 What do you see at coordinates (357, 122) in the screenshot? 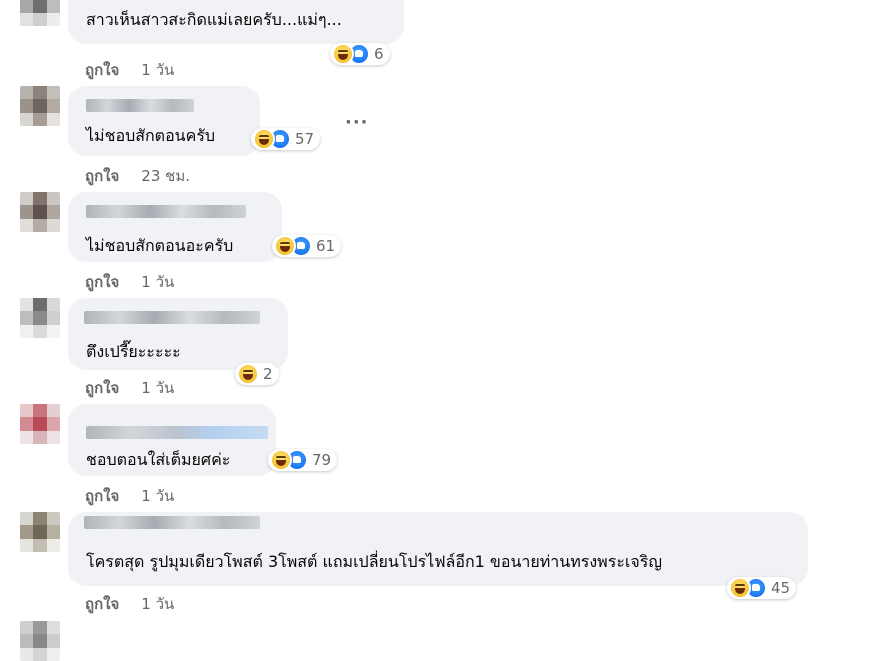
I see `more-options-icon: ···` at bounding box center [357, 122].